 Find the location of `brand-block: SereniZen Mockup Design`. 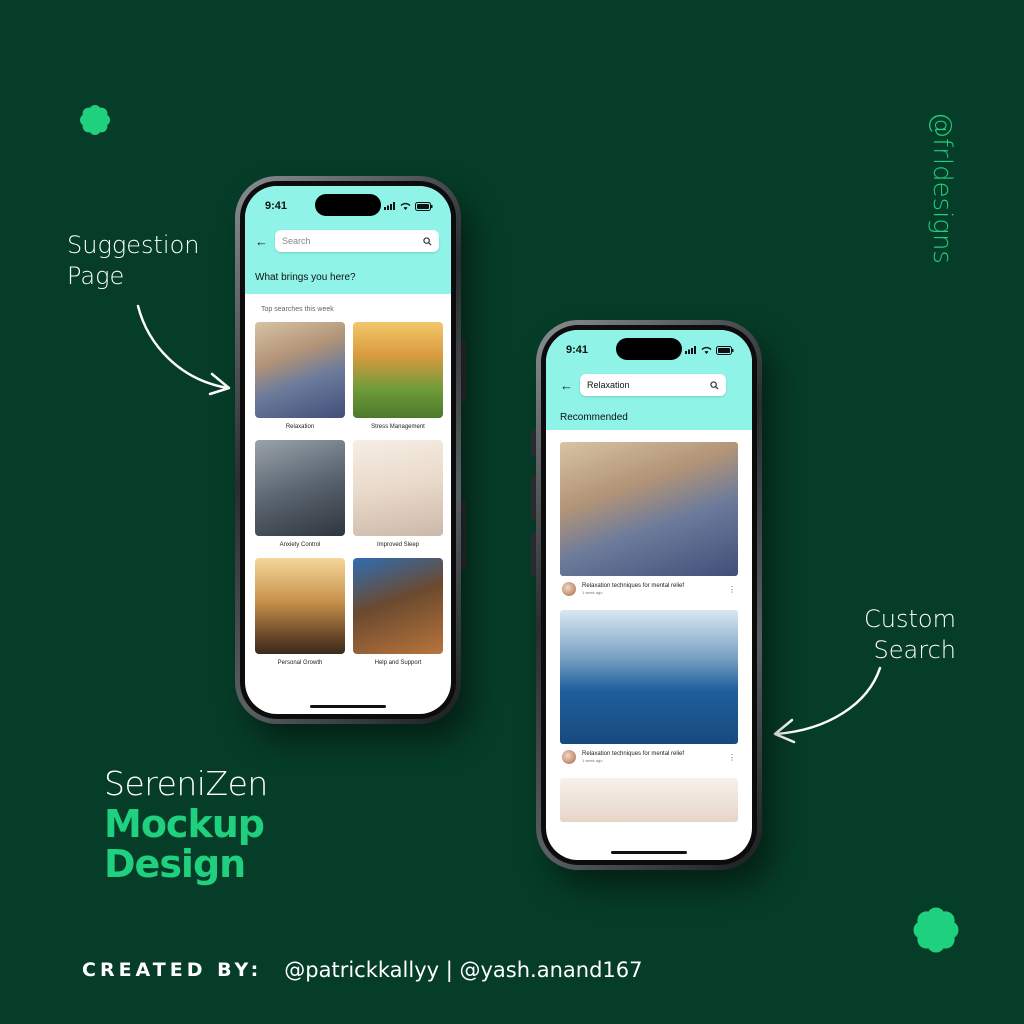

brand-block: SereniZen Mockup Design is located at coordinates (186, 824).